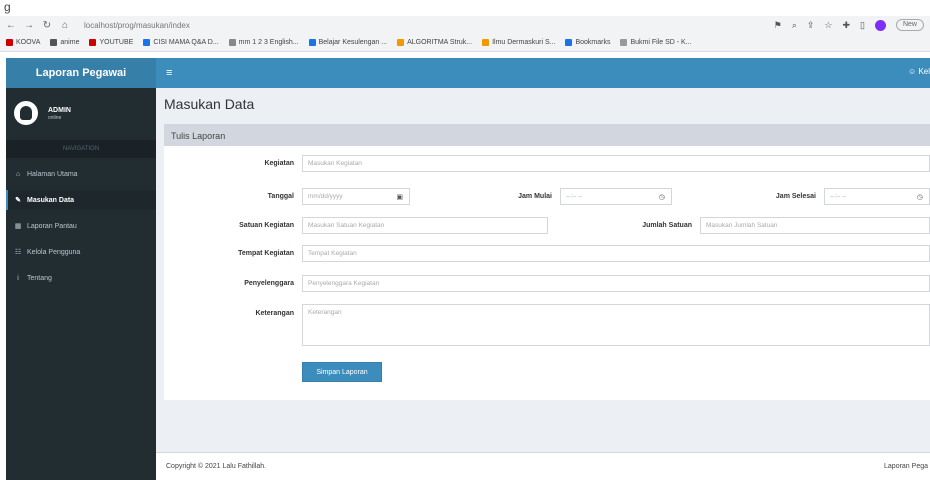 The height and width of the screenshot is (480, 930). What do you see at coordinates (877, 196) in the screenshot?
I see `jam-selesai-input: --:-- -- ◷` at bounding box center [877, 196].